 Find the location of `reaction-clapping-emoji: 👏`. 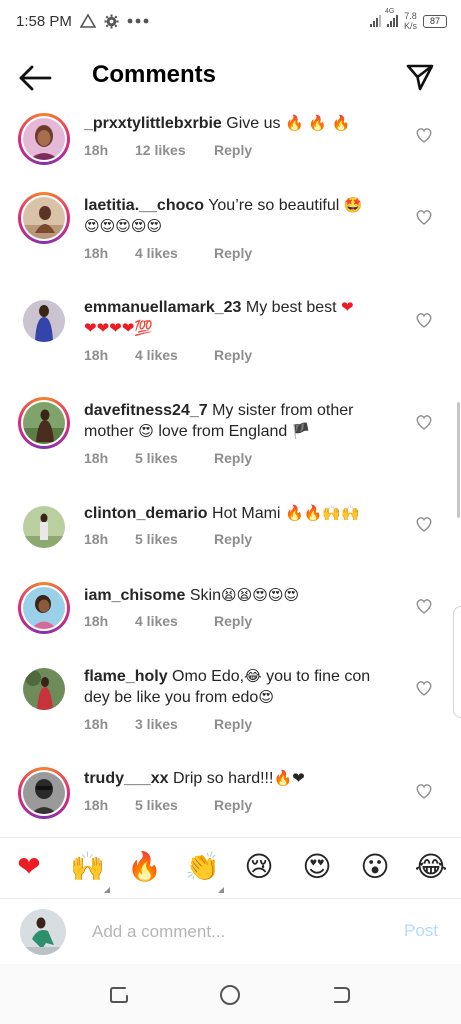

reaction-clapping-emoji: 👏 is located at coordinates (202, 867).